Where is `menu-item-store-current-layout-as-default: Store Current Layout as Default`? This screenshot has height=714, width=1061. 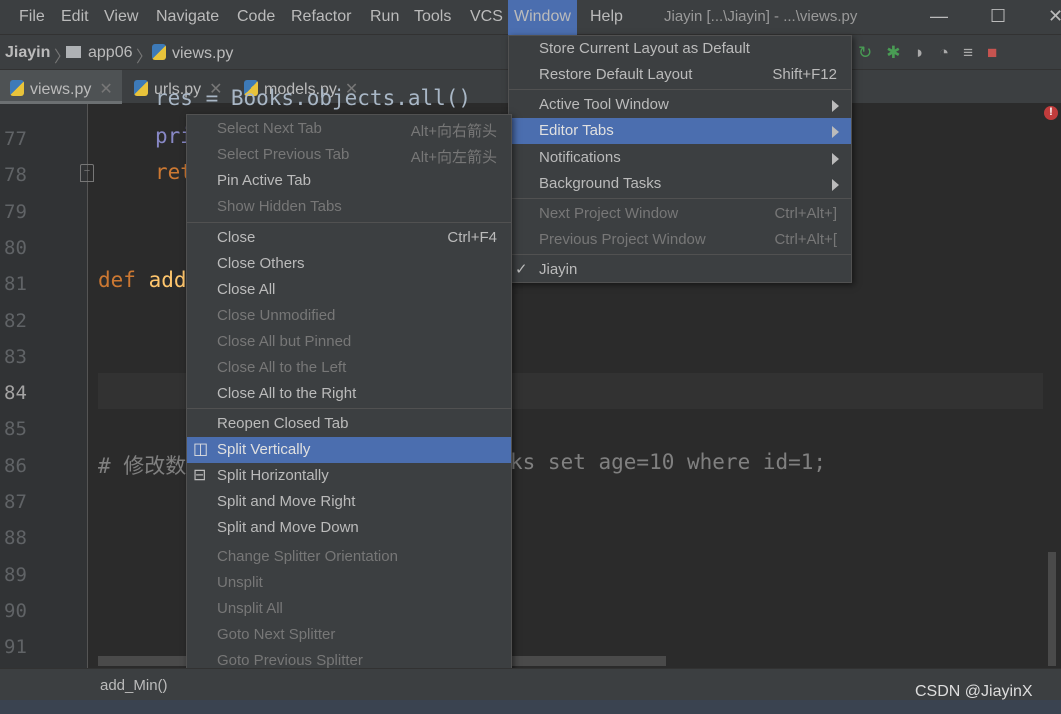
menu-item-store-current-layout-as-default: Store Current Layout as Default is located at coordinates (680, 49).